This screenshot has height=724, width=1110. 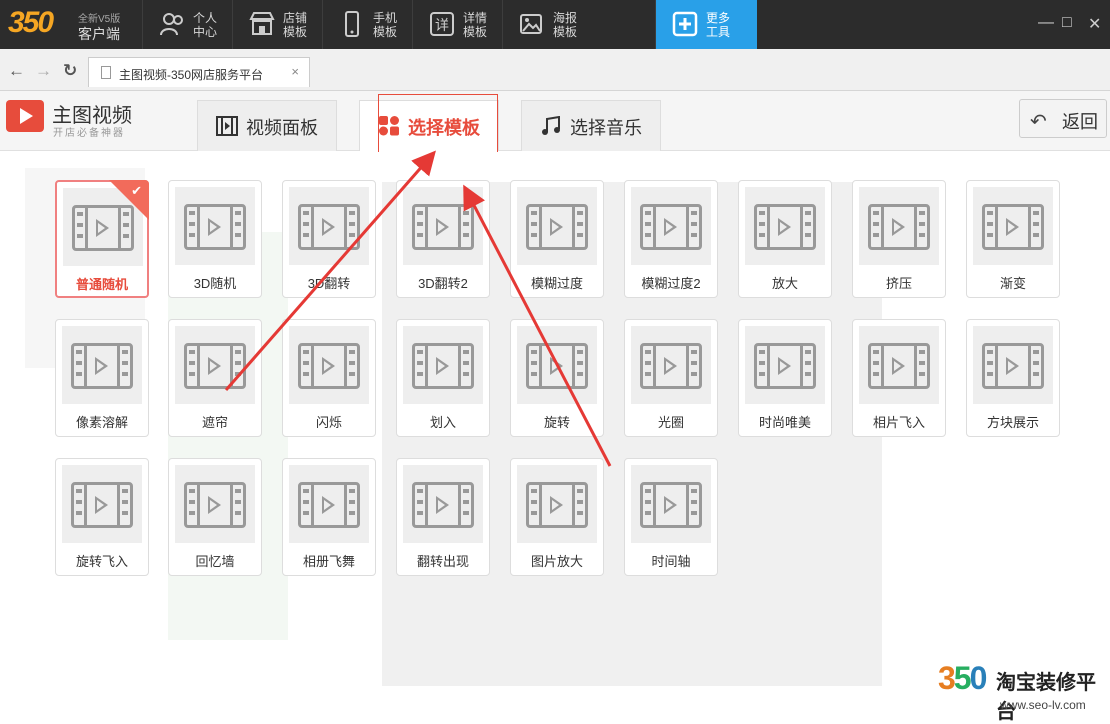 I want to click on template-card: 时尚唯美, so click(x=785, y=378).